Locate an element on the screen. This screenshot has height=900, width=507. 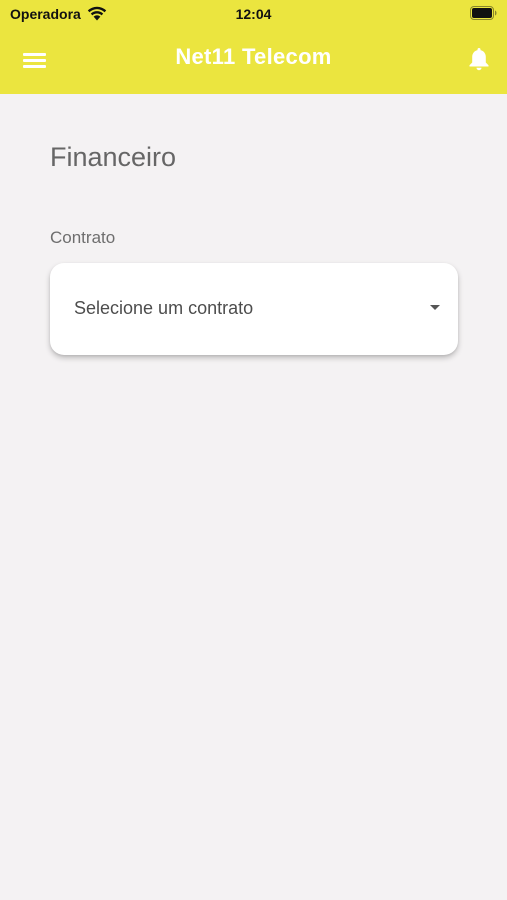
battery-icon is located at coordinates (483, 13).